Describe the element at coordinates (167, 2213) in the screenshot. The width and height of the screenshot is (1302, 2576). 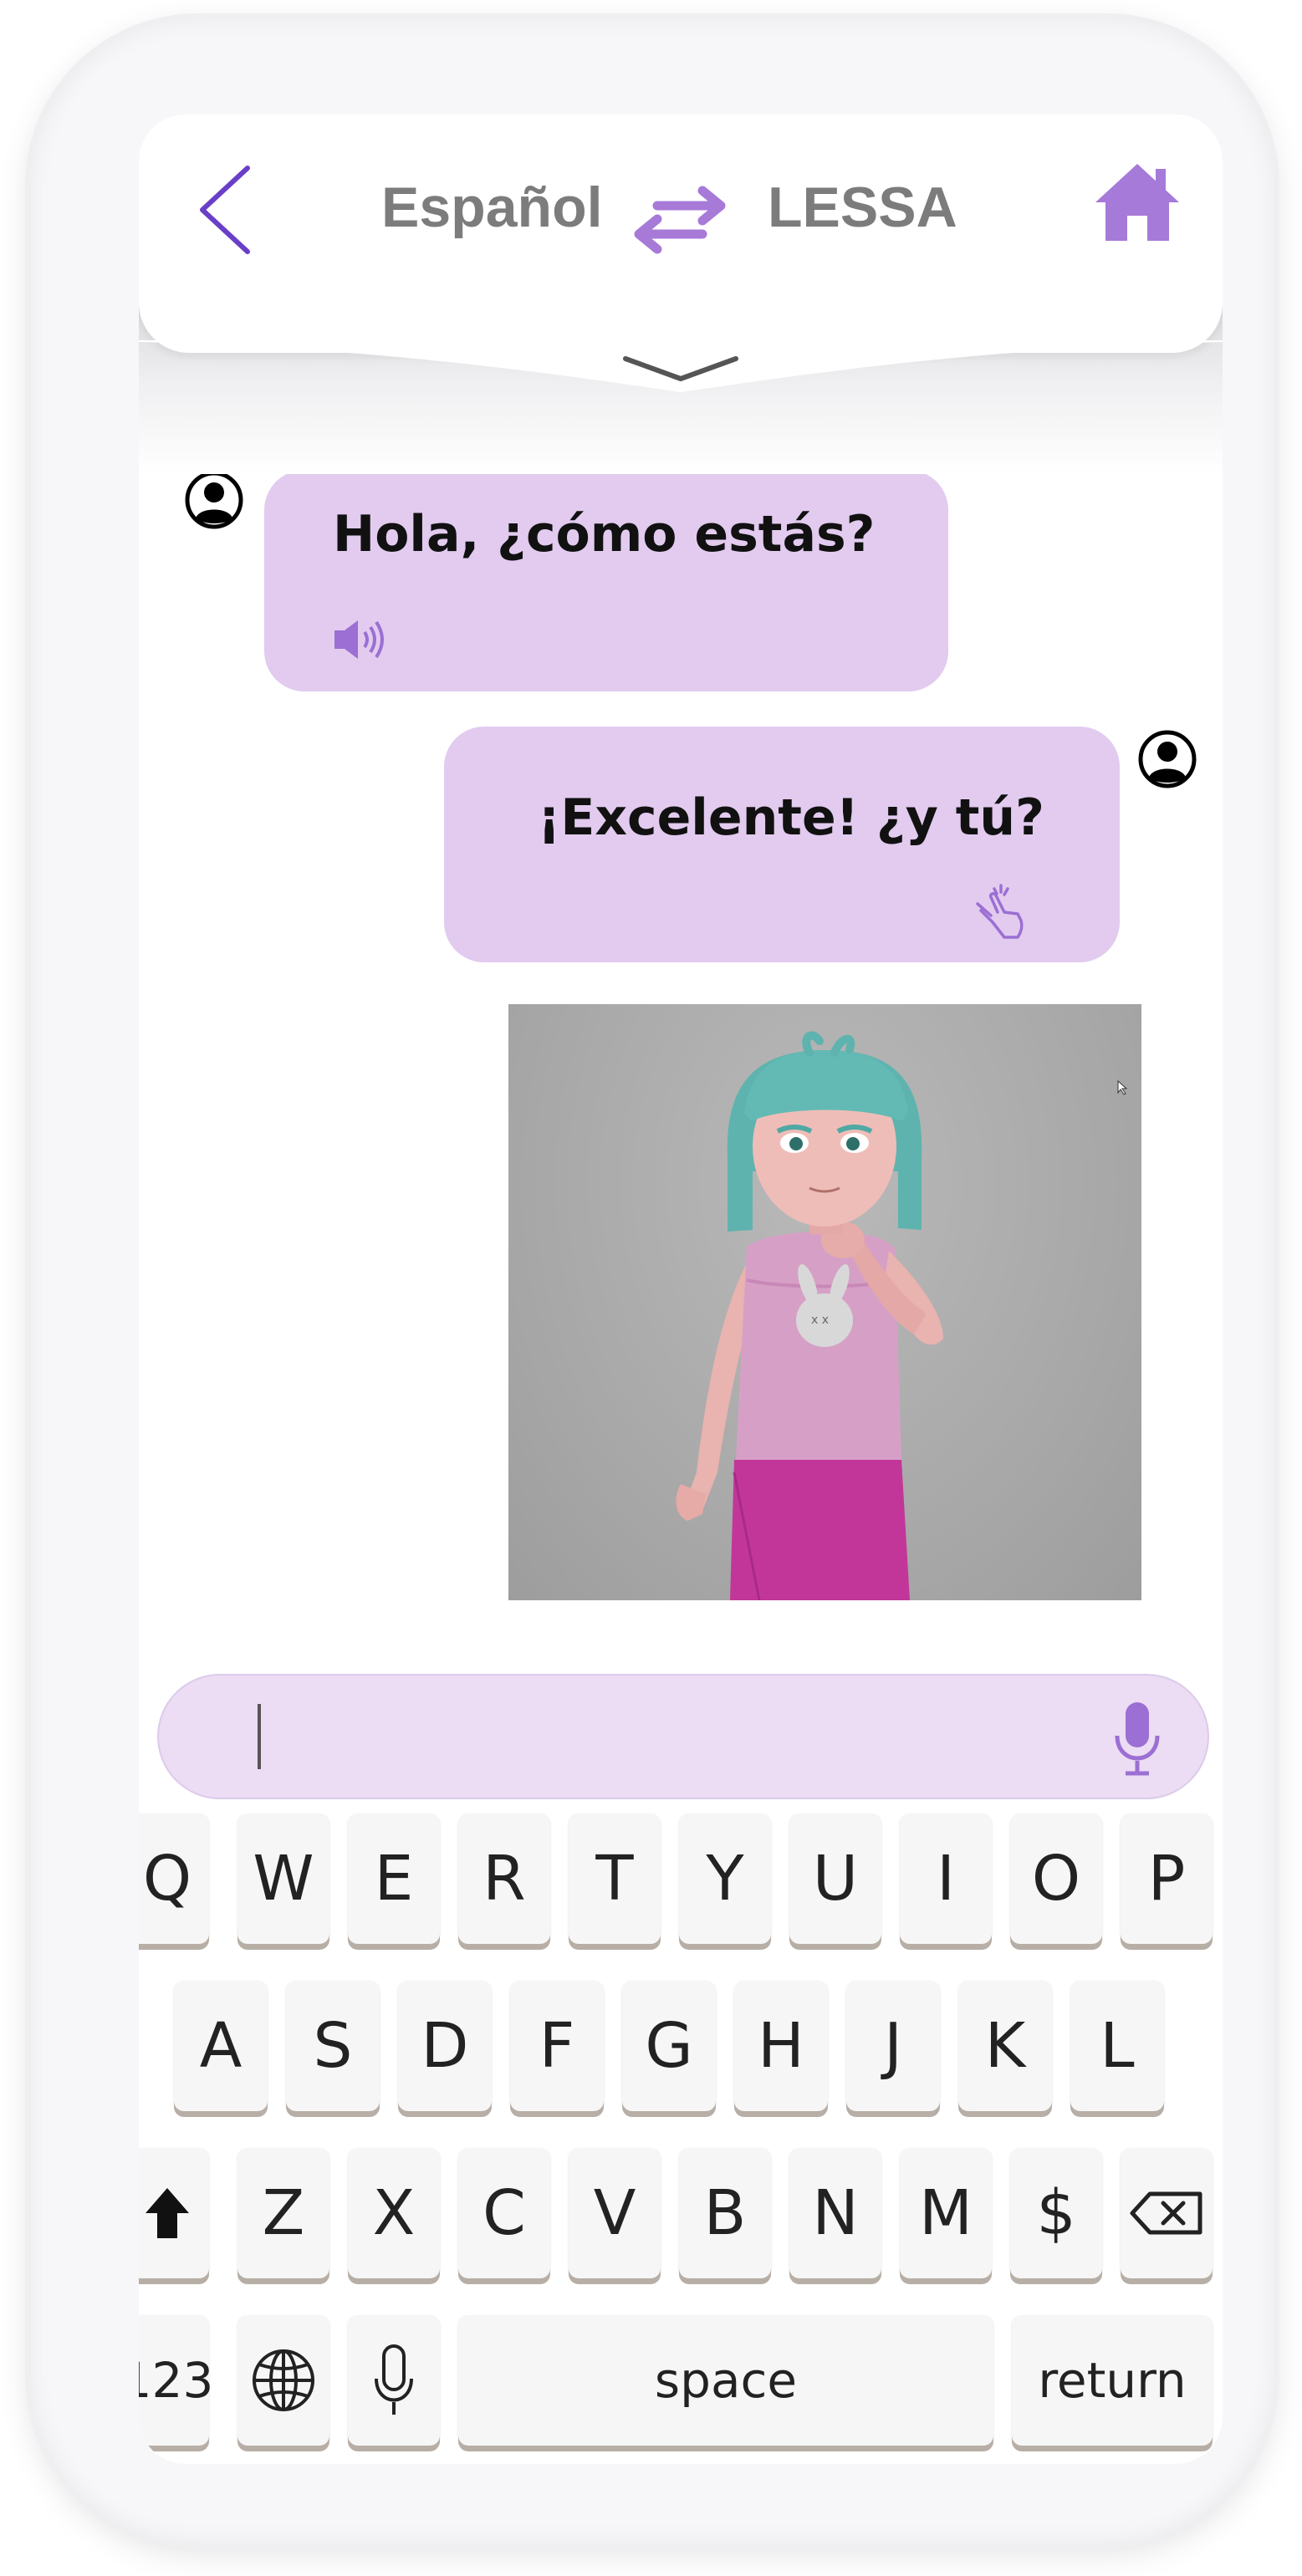
I see `shift-arrow-icon` at that location.